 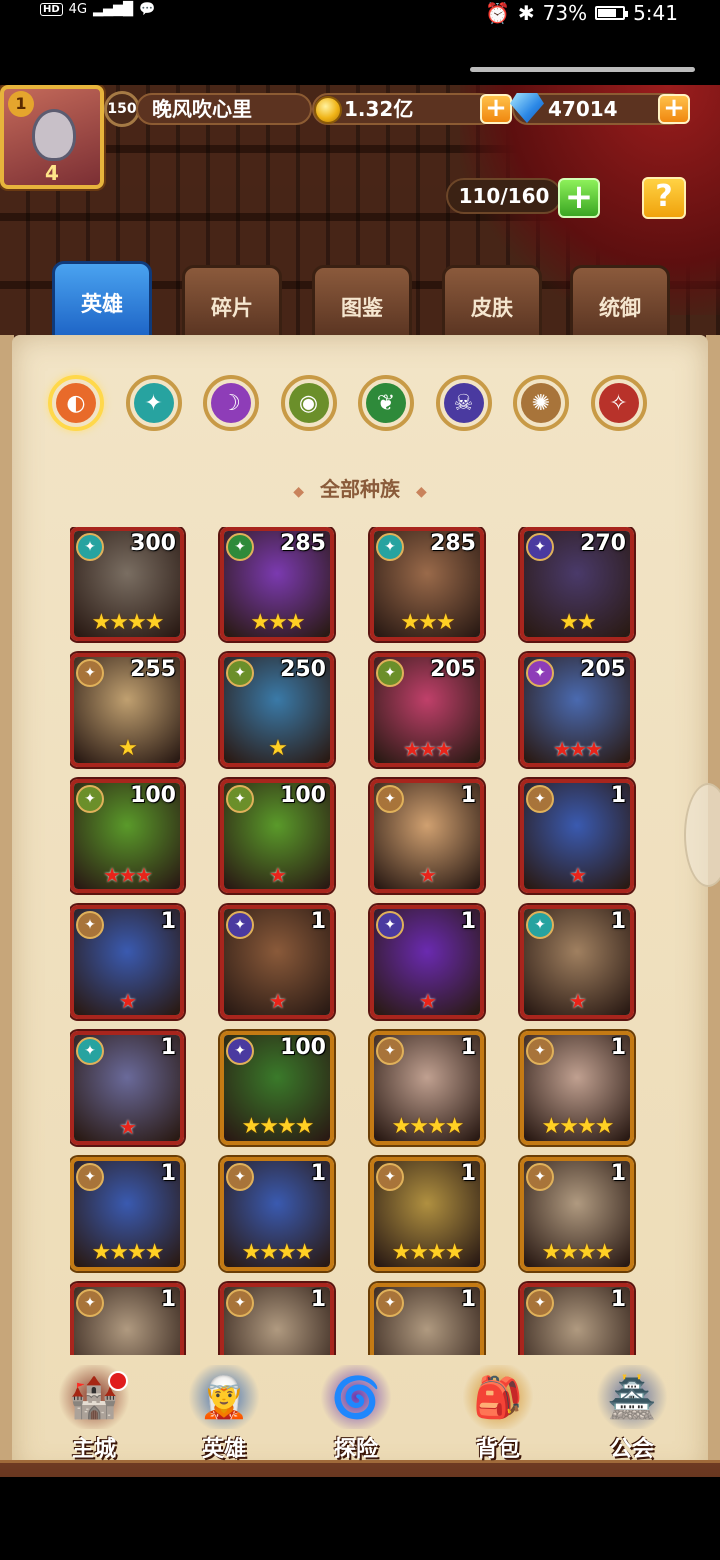 What do you see at coordinates (52, 173) in the screenshot?
I see `rank-badge: 4` at bounding box center [52, 173].